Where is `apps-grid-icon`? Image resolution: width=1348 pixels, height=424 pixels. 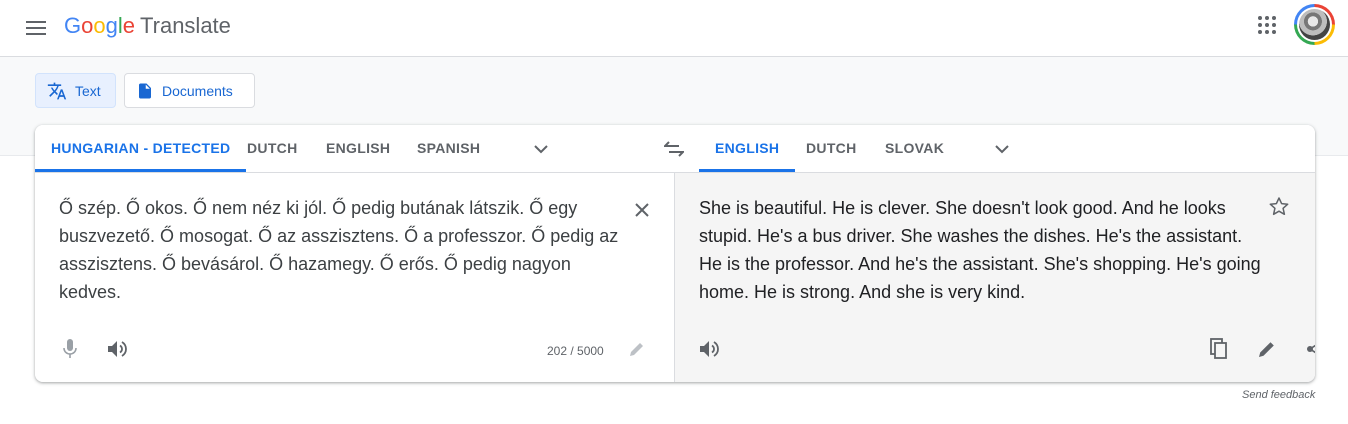 apps-grid-icon is located at coordinates (1267, 25).